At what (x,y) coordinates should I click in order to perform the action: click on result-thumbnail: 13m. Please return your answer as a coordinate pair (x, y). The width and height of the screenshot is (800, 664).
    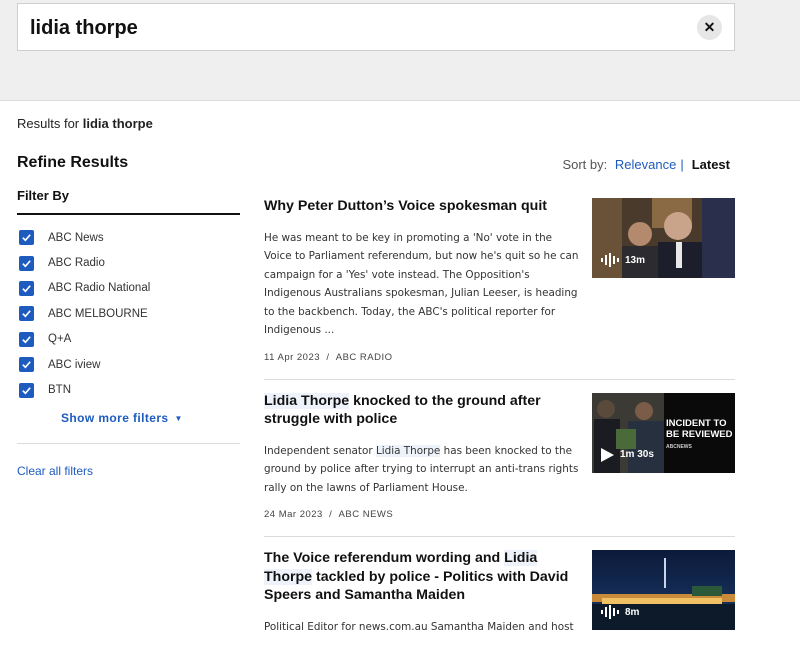
    Looking at the image, I should click on (663, 238).